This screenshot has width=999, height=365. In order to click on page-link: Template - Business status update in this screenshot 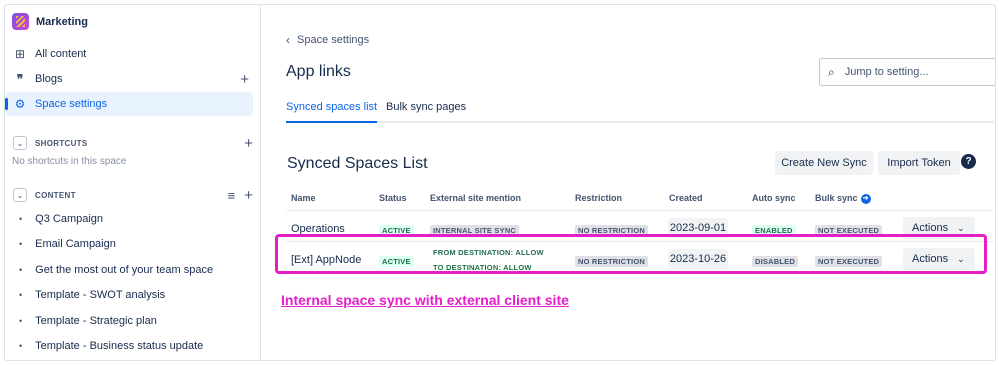, I will do `click(119, 346)`.